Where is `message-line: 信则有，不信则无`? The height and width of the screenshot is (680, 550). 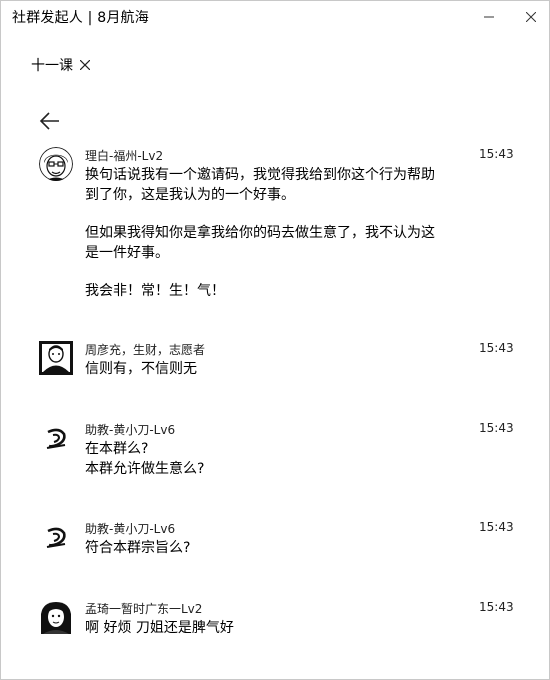 message-line: 信则有，不信则无 is located at coordinates (141, 369).